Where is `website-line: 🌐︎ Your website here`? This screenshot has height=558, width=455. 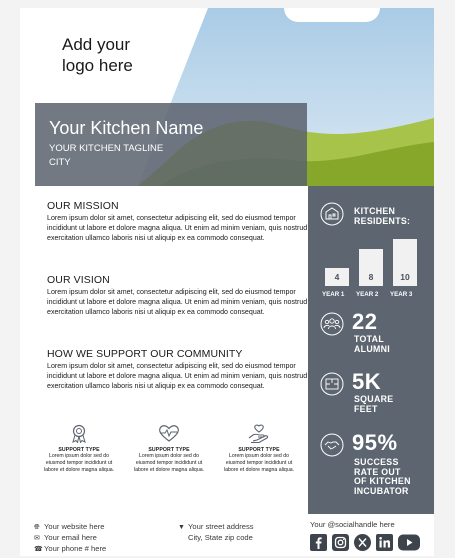 website-line: 🌐︎ Your website here is located at coordinates (69, 527).